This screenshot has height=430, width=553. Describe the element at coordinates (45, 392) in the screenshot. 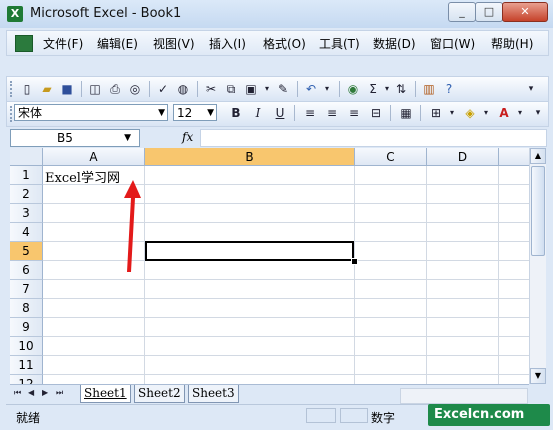

I see `next-sheet-icon: ▶` at that location.